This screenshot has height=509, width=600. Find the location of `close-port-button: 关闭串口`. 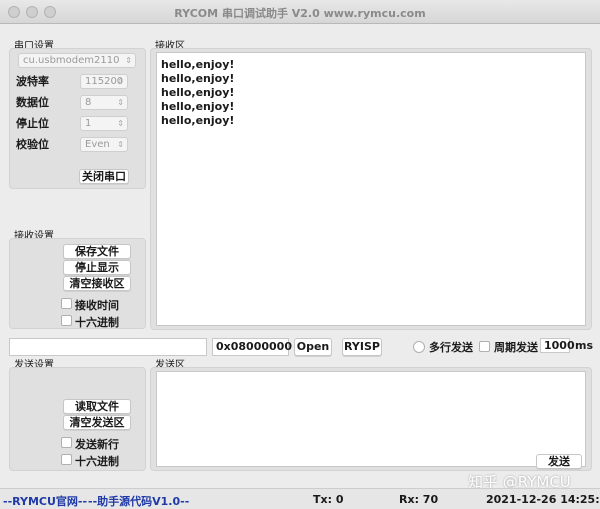

close-port-button: 关闭串口 is located at coordinates (104, 176).